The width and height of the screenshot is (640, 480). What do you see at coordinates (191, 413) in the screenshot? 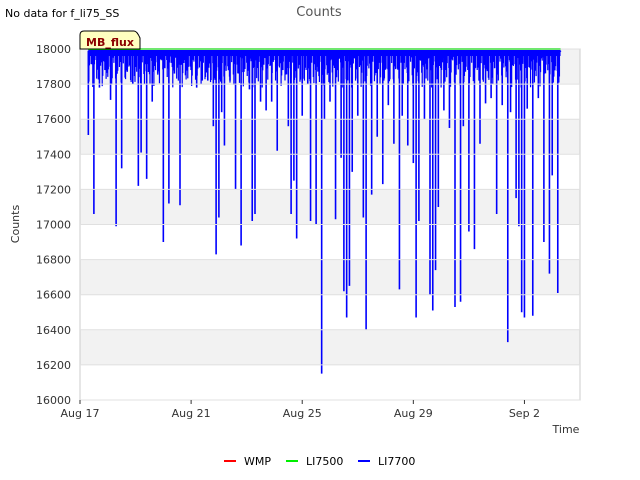
I see `x-tick-label: Aug 21` at bounding box center [191, 413].